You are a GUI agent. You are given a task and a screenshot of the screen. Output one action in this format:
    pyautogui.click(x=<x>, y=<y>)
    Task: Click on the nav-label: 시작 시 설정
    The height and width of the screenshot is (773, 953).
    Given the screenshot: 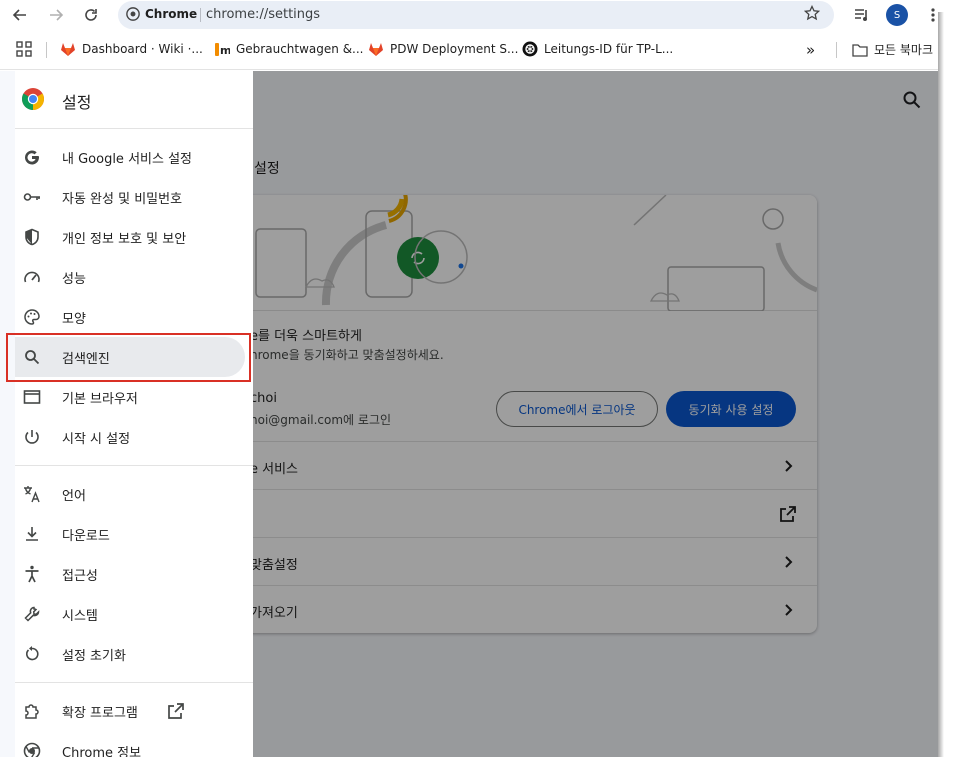 What is the action you would take?
    pyautogui.click(x=96, y=439)
    